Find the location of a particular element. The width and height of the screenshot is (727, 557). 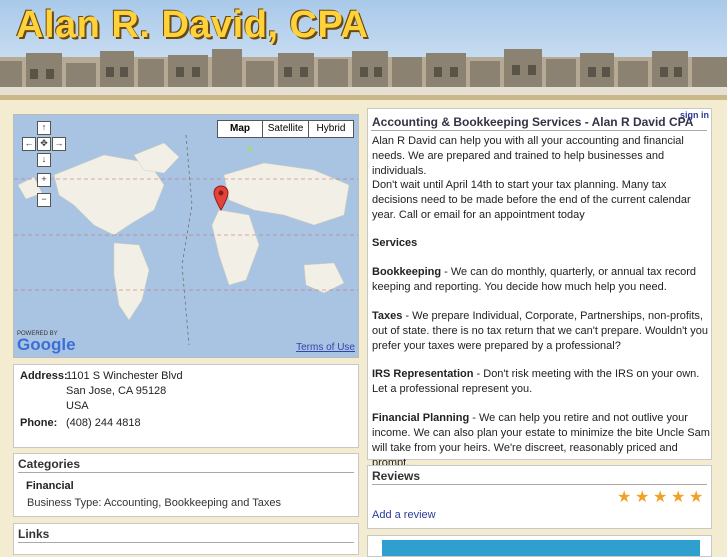

phone-label: Phone: is located at coordinates (39, 423).